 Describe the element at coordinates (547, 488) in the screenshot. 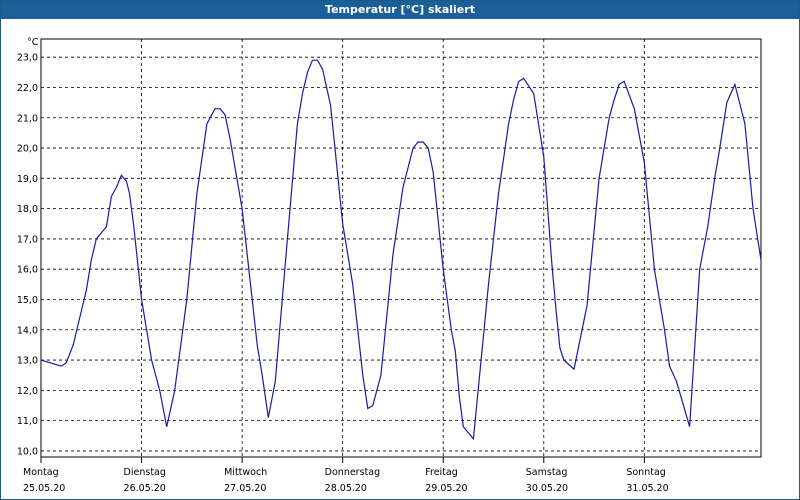

I see `x-tick-date-label: 30.05.20` at that location.